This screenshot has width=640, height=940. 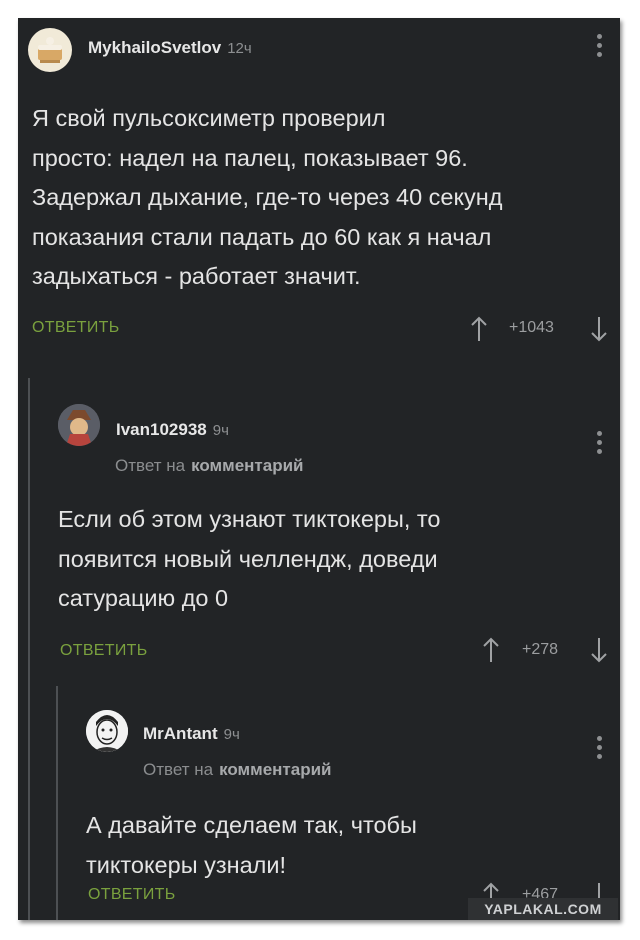 I want to click on cake-avatar-icon, so click(x=50, y=50).